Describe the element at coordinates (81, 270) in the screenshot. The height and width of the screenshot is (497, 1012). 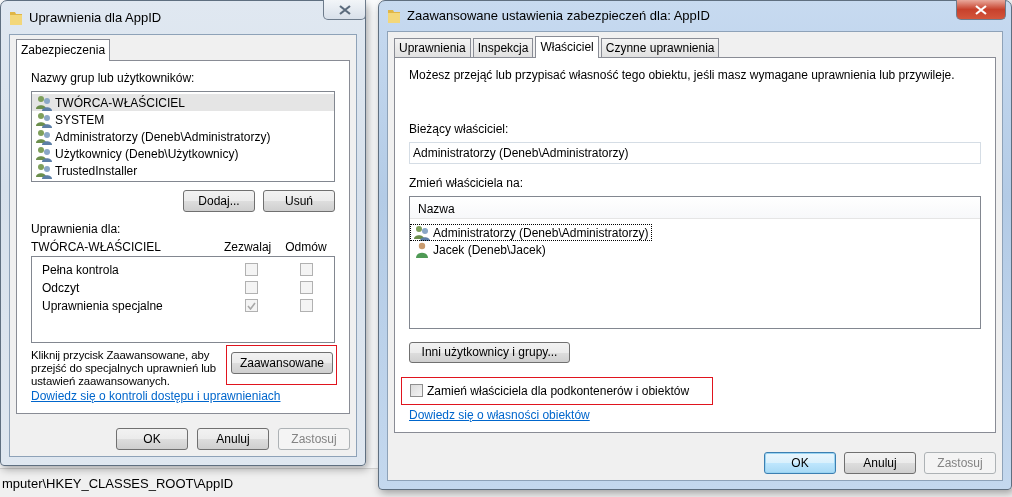
I see `permission-name: Pełna kontrola` at that location.